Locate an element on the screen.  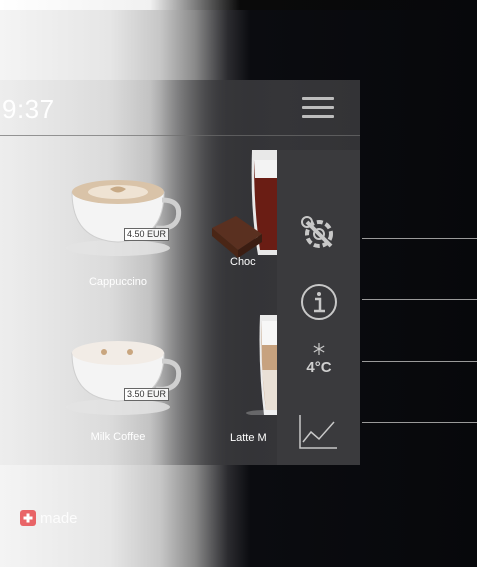
drink-milk-coffee: 3.50 EUR Milk Coffee is located at coordinates (120, 392).